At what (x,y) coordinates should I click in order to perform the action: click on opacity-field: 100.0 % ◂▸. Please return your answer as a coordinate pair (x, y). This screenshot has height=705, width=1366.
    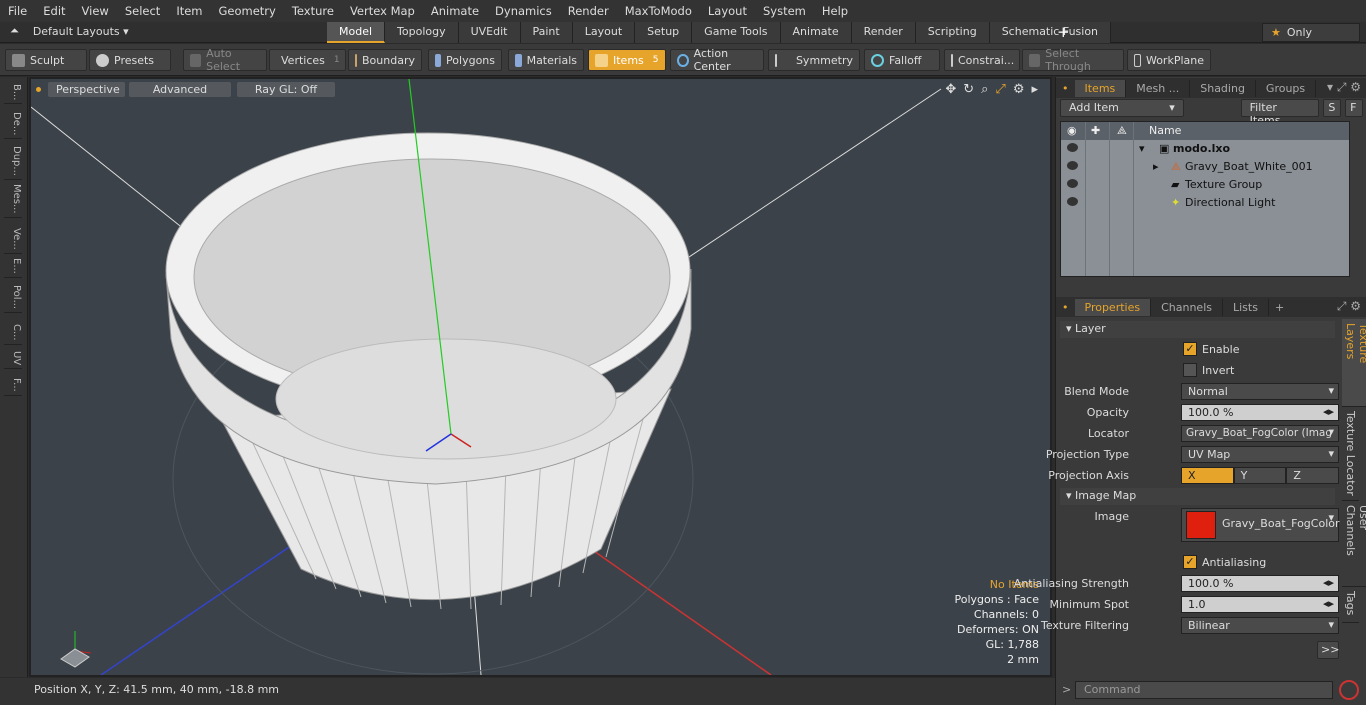
    Looking at the image, I should click on (1260, 412).